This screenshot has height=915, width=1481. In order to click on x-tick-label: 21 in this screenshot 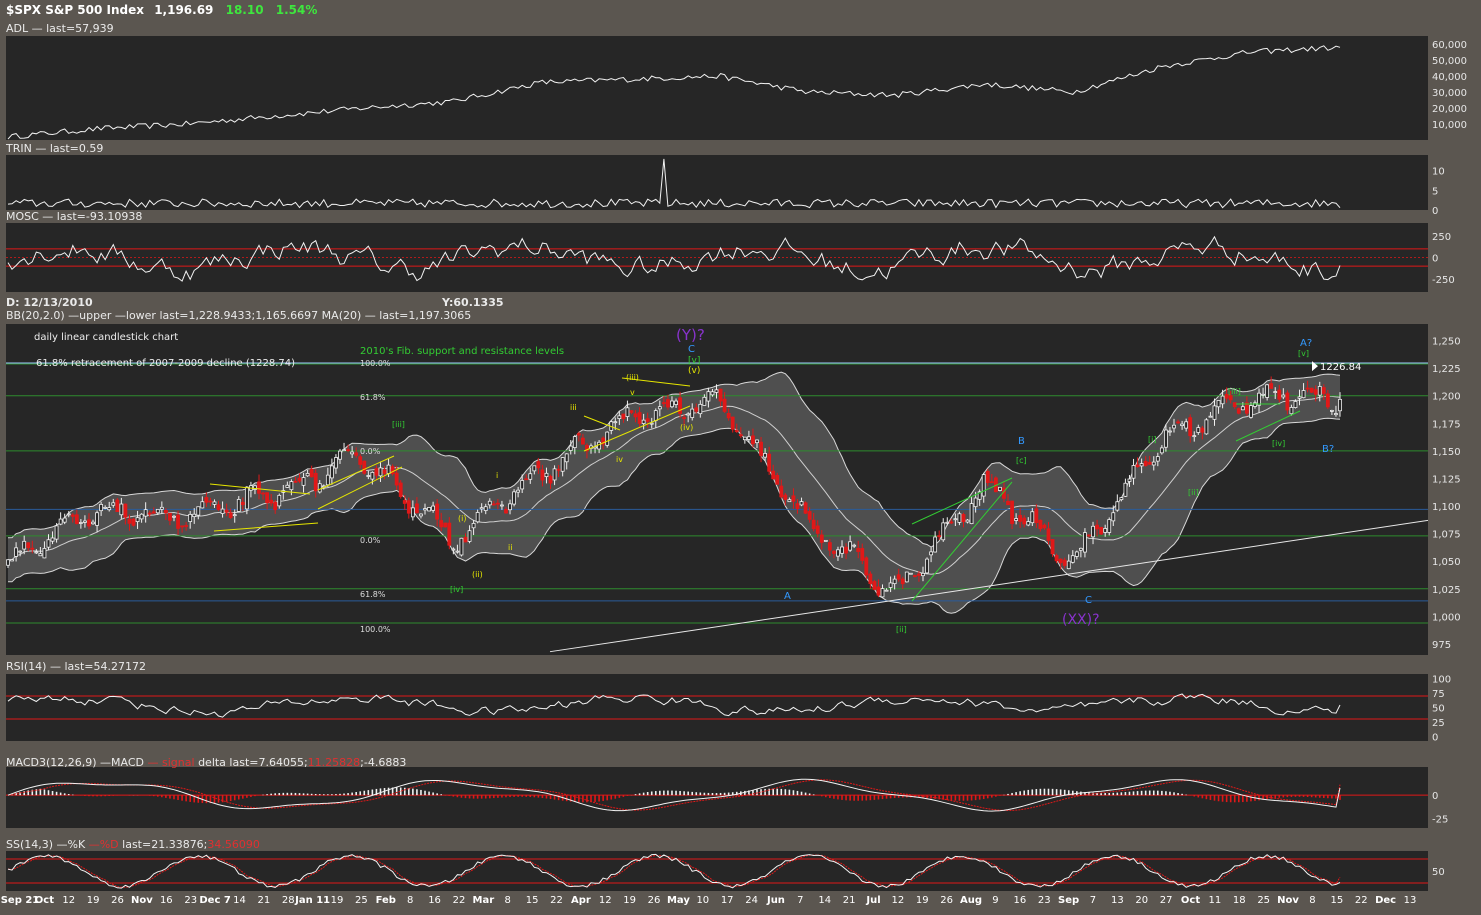, I will do `click(263, 900)`.